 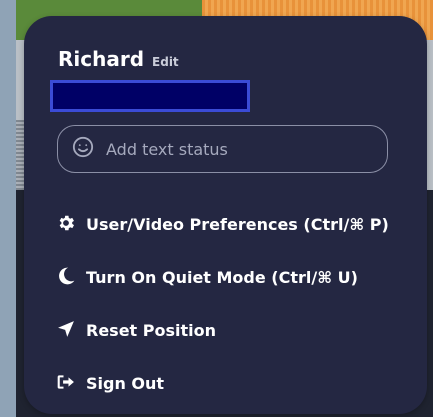 I want to click on menu-item-preferences: User/Video Preferences (Ctrl/⌘ P), so click(x=226, y=224).